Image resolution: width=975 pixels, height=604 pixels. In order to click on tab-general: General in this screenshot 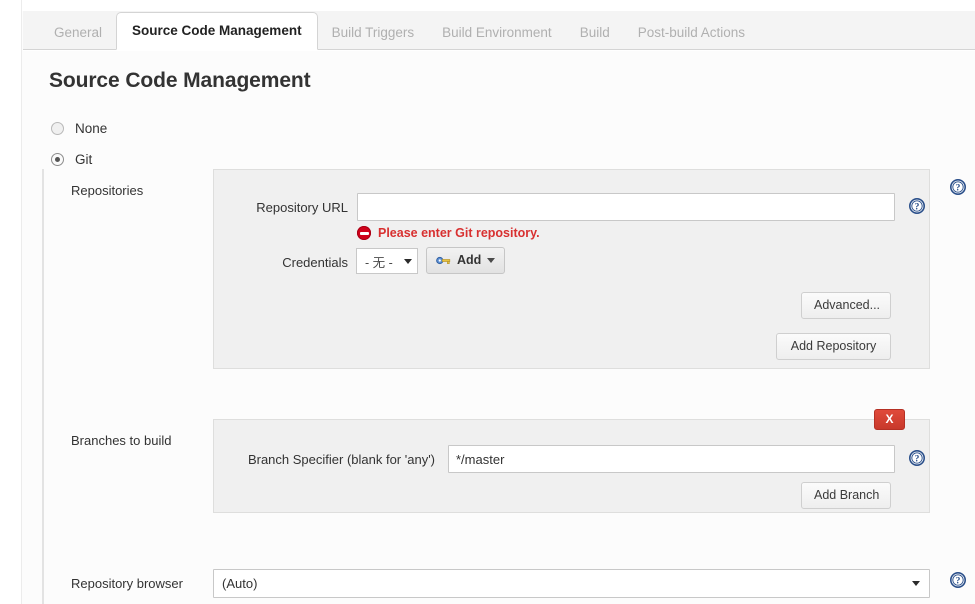, I will do `click(78, 33)`.